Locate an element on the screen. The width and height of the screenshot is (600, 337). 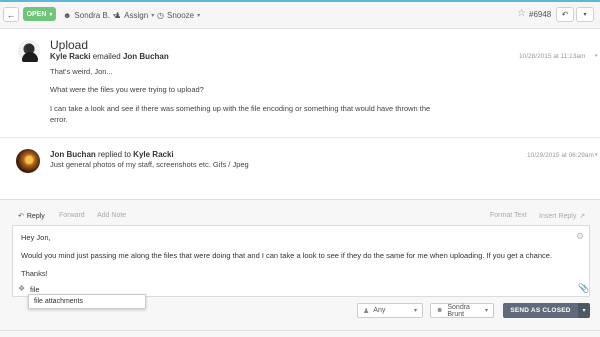
star-icon: ☆ is located at coordinates (521, 13).